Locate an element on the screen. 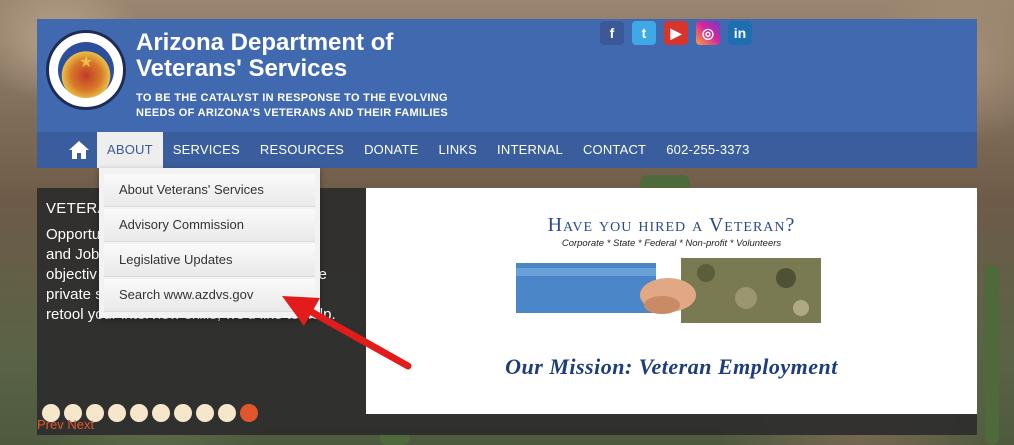  linkedin-icon: in is located at coordinates (740, 33).